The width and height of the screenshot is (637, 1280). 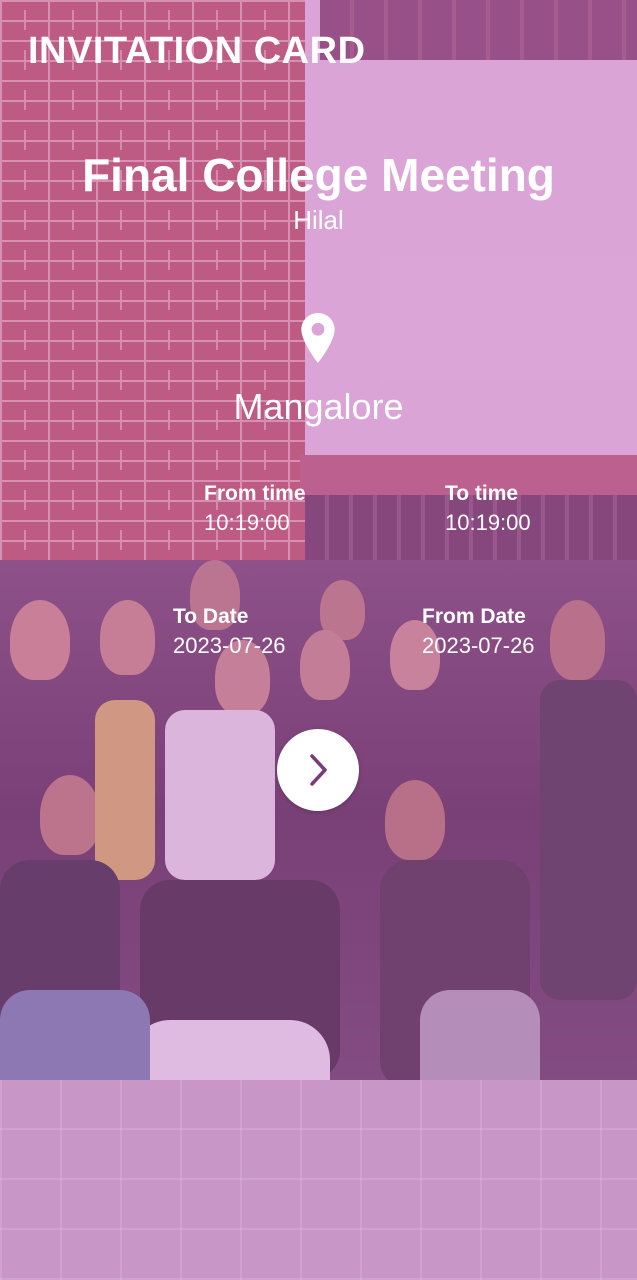 What do you see at coordinates (488, 522) in the screenshot?
I see `to-time-value: 10:19:00` at bounding box center [488, 522].